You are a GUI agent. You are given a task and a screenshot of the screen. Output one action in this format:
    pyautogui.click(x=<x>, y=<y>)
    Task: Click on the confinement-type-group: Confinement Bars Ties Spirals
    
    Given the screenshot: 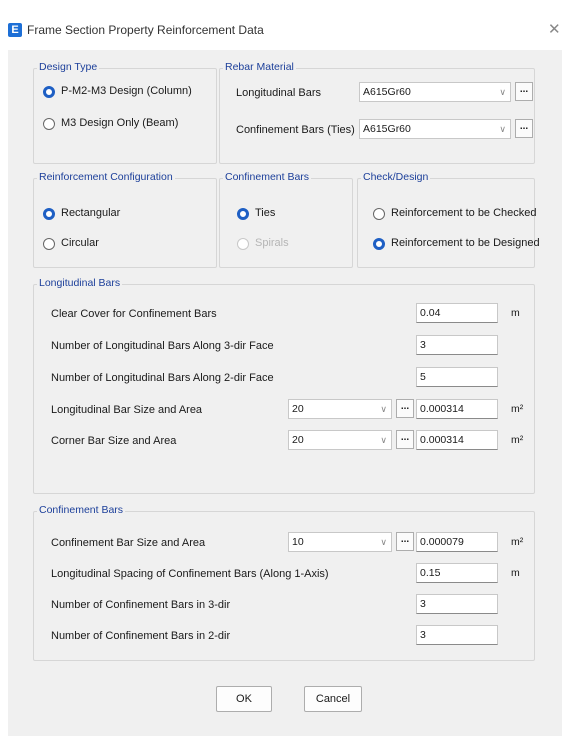 What is the action you would take?
    pyautogui.click(x=286, y=219)
    